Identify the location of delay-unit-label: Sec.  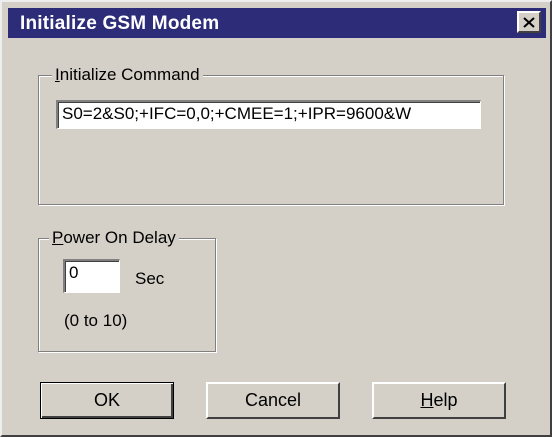
(150, 278).